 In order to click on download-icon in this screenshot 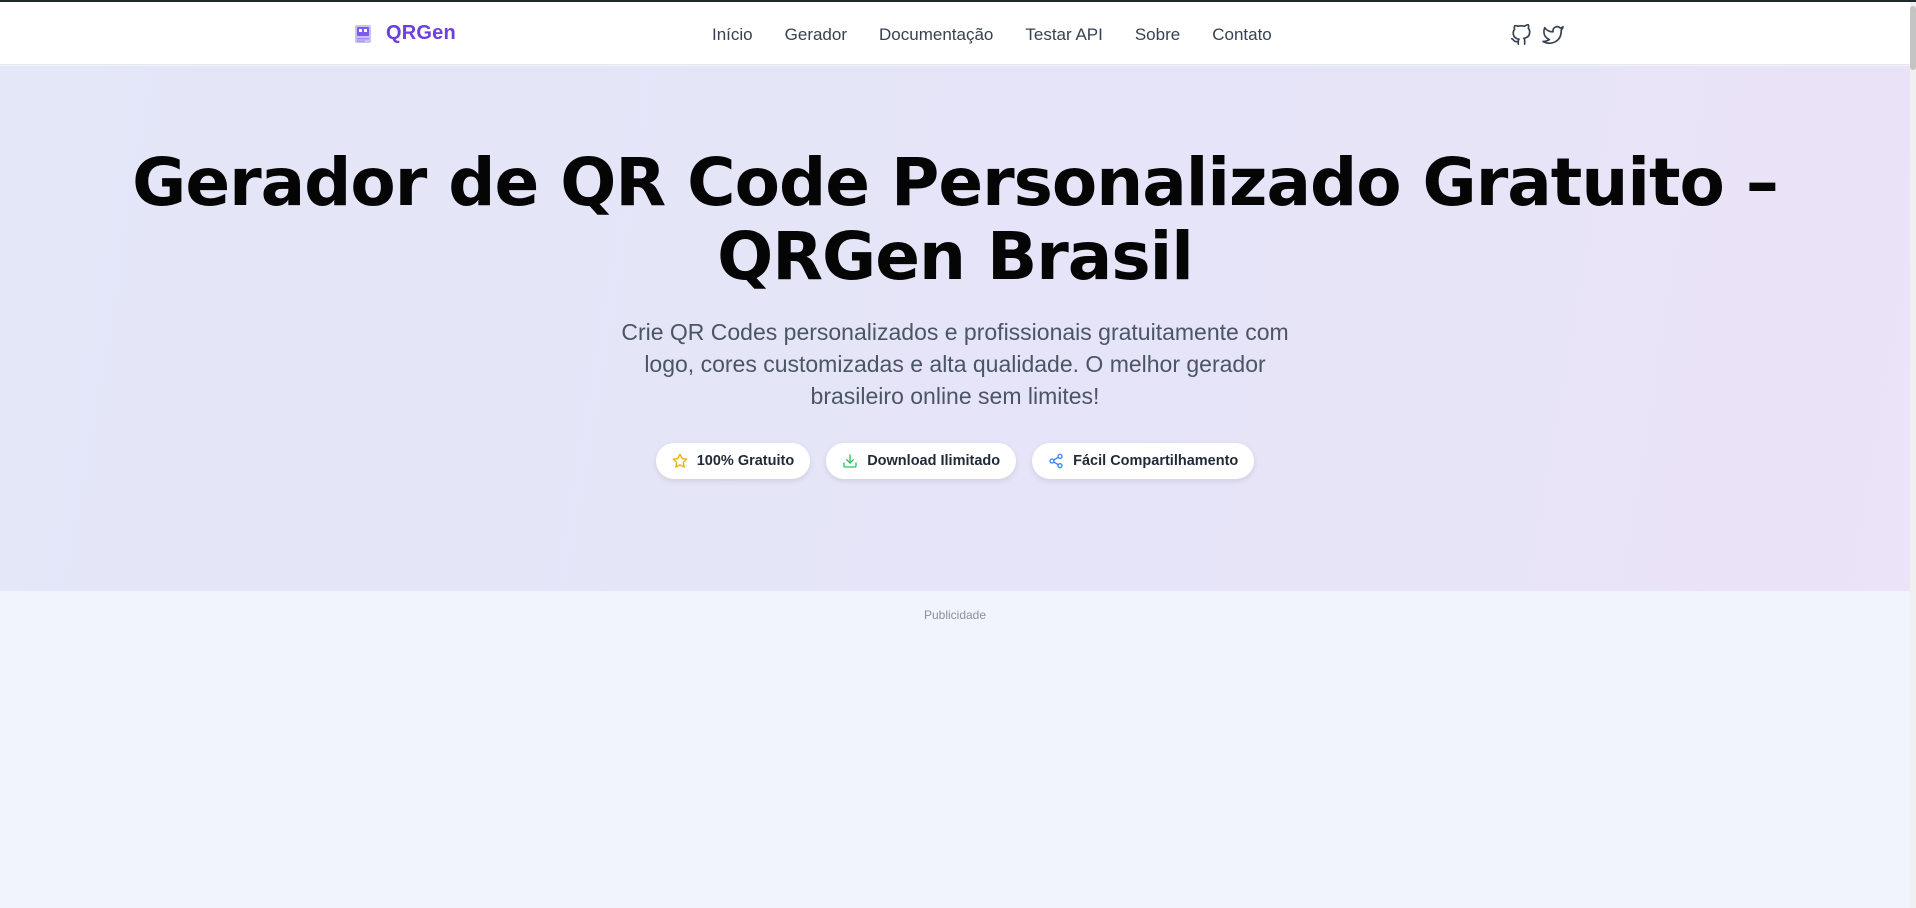, I will do `click(850, 461)`.